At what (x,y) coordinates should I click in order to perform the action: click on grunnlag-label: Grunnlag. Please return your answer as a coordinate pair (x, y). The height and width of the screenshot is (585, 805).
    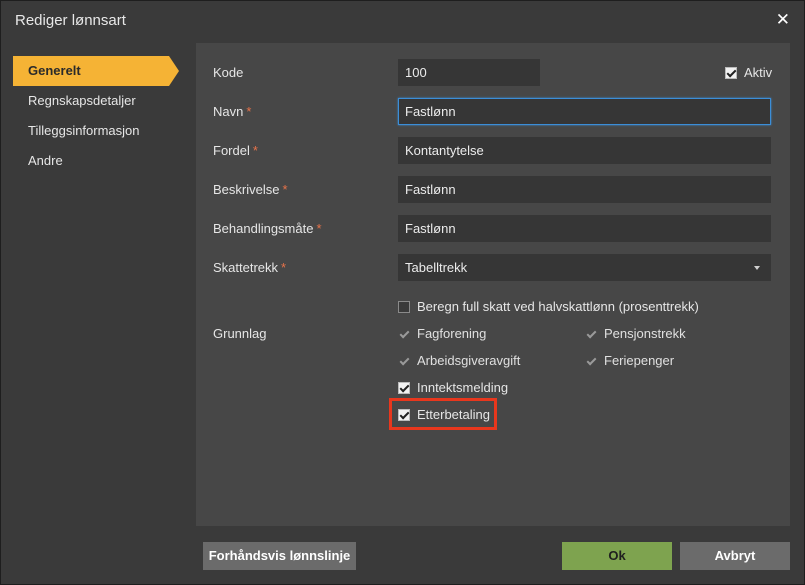
    Looking at the image, I should click on (240, 333).